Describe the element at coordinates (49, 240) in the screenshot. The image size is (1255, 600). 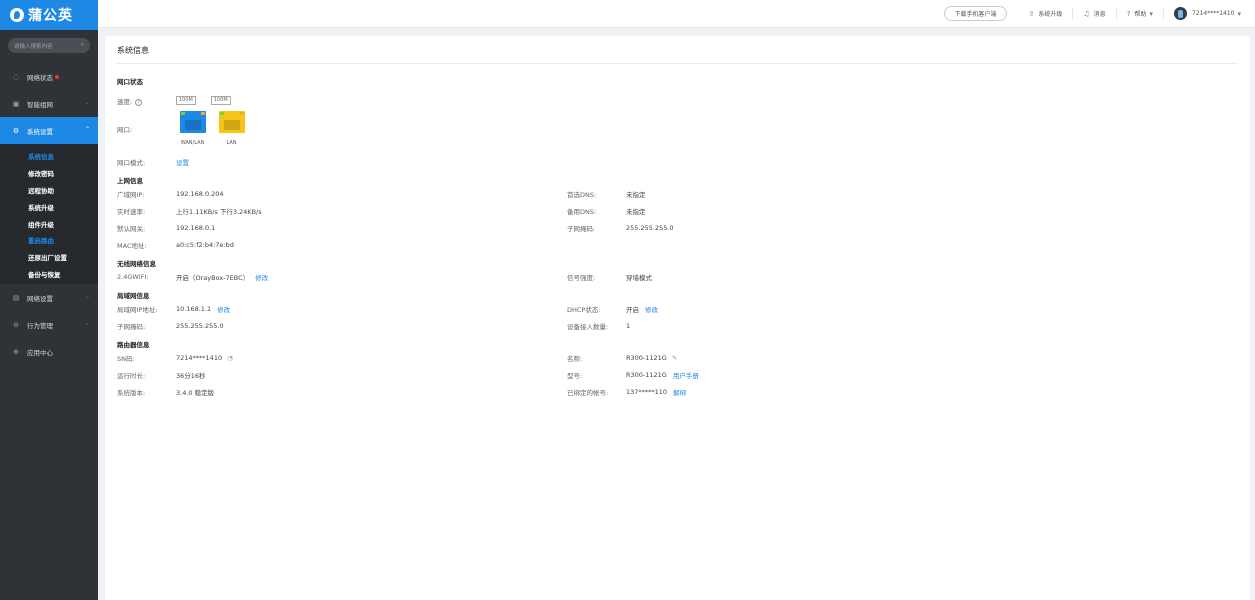
I see `submenu-reboot-router: 重启路由` at that location.